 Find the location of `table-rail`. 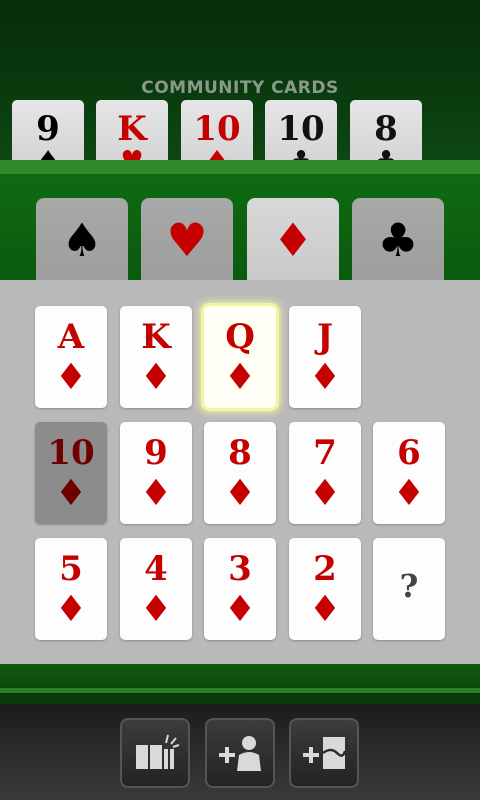

table-rail is located at coordinates (240, 167).